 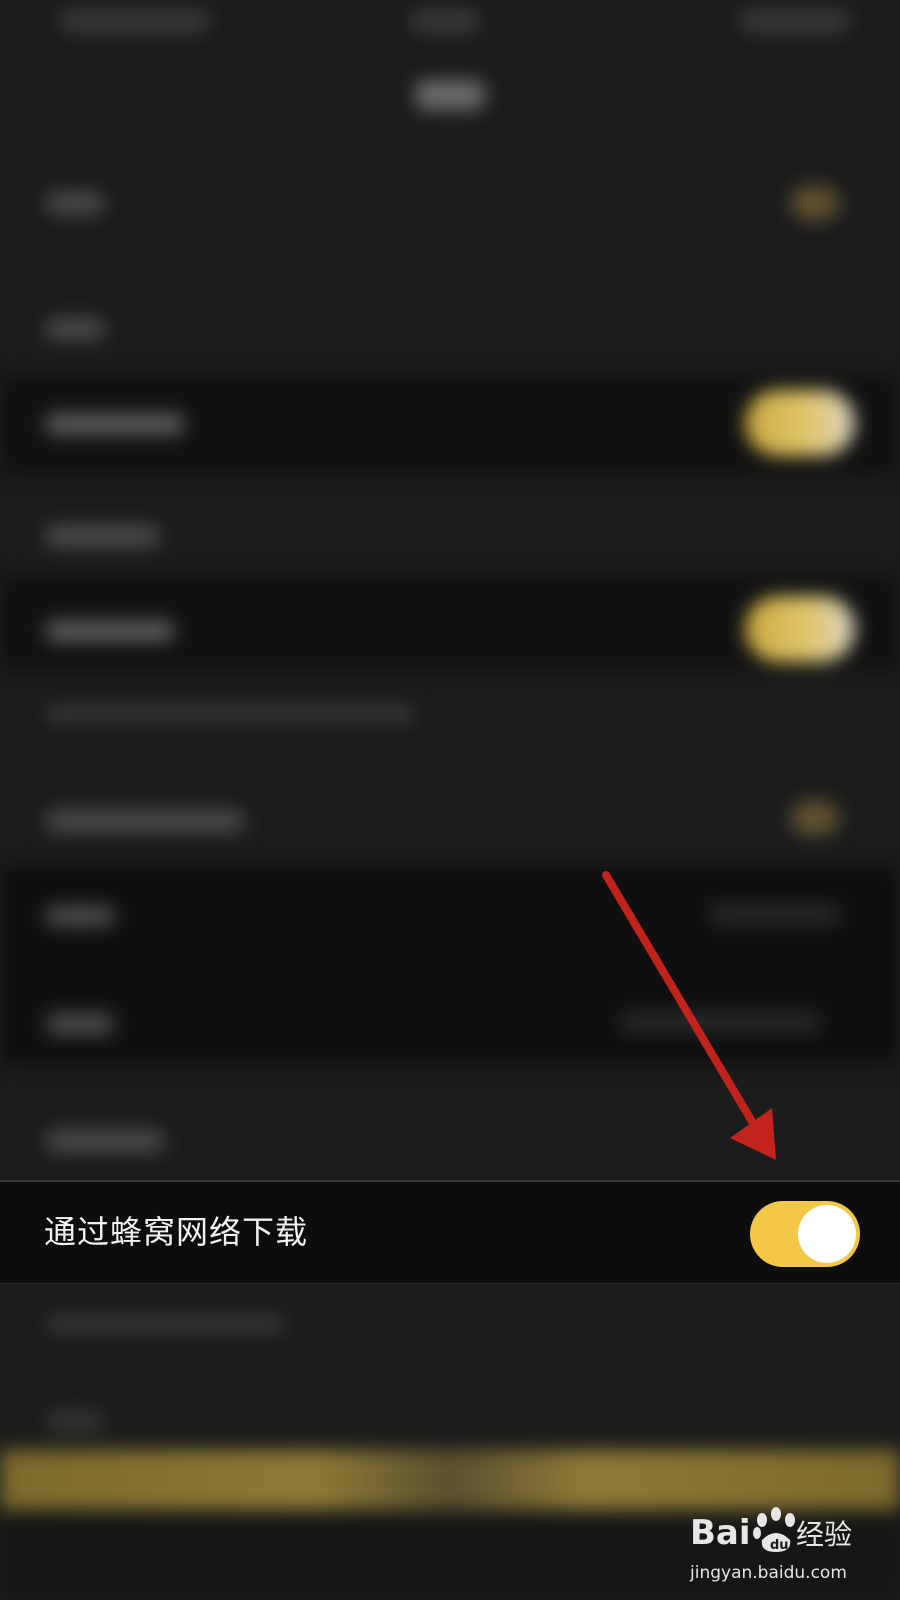 I want to click on toggle-knob, so click(x=827, y=1234).